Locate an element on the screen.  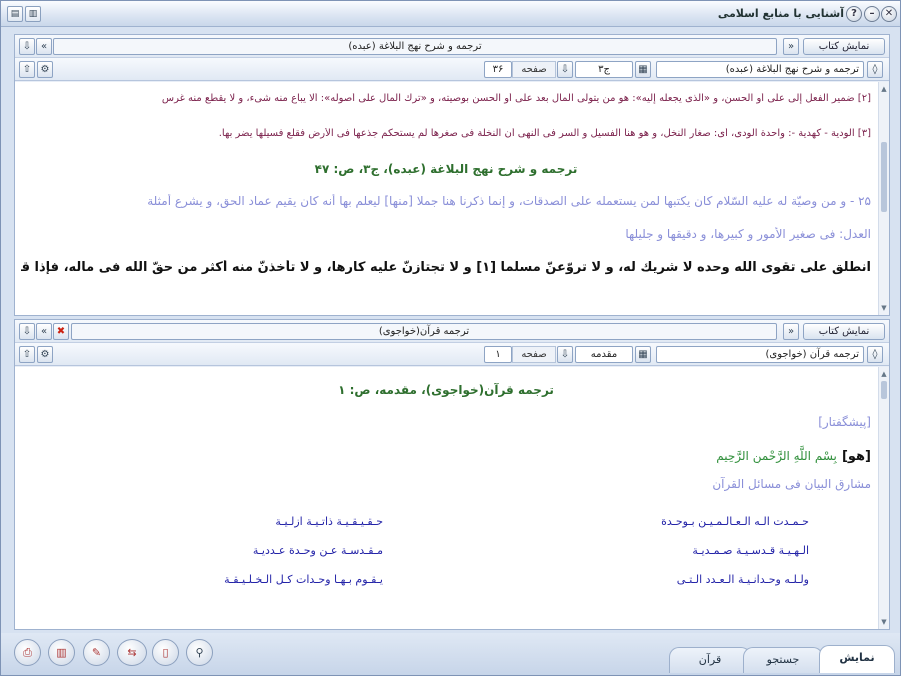
subtitle: مشارق البيان فى مسائل القرآن is located at coordinates (791, 484).